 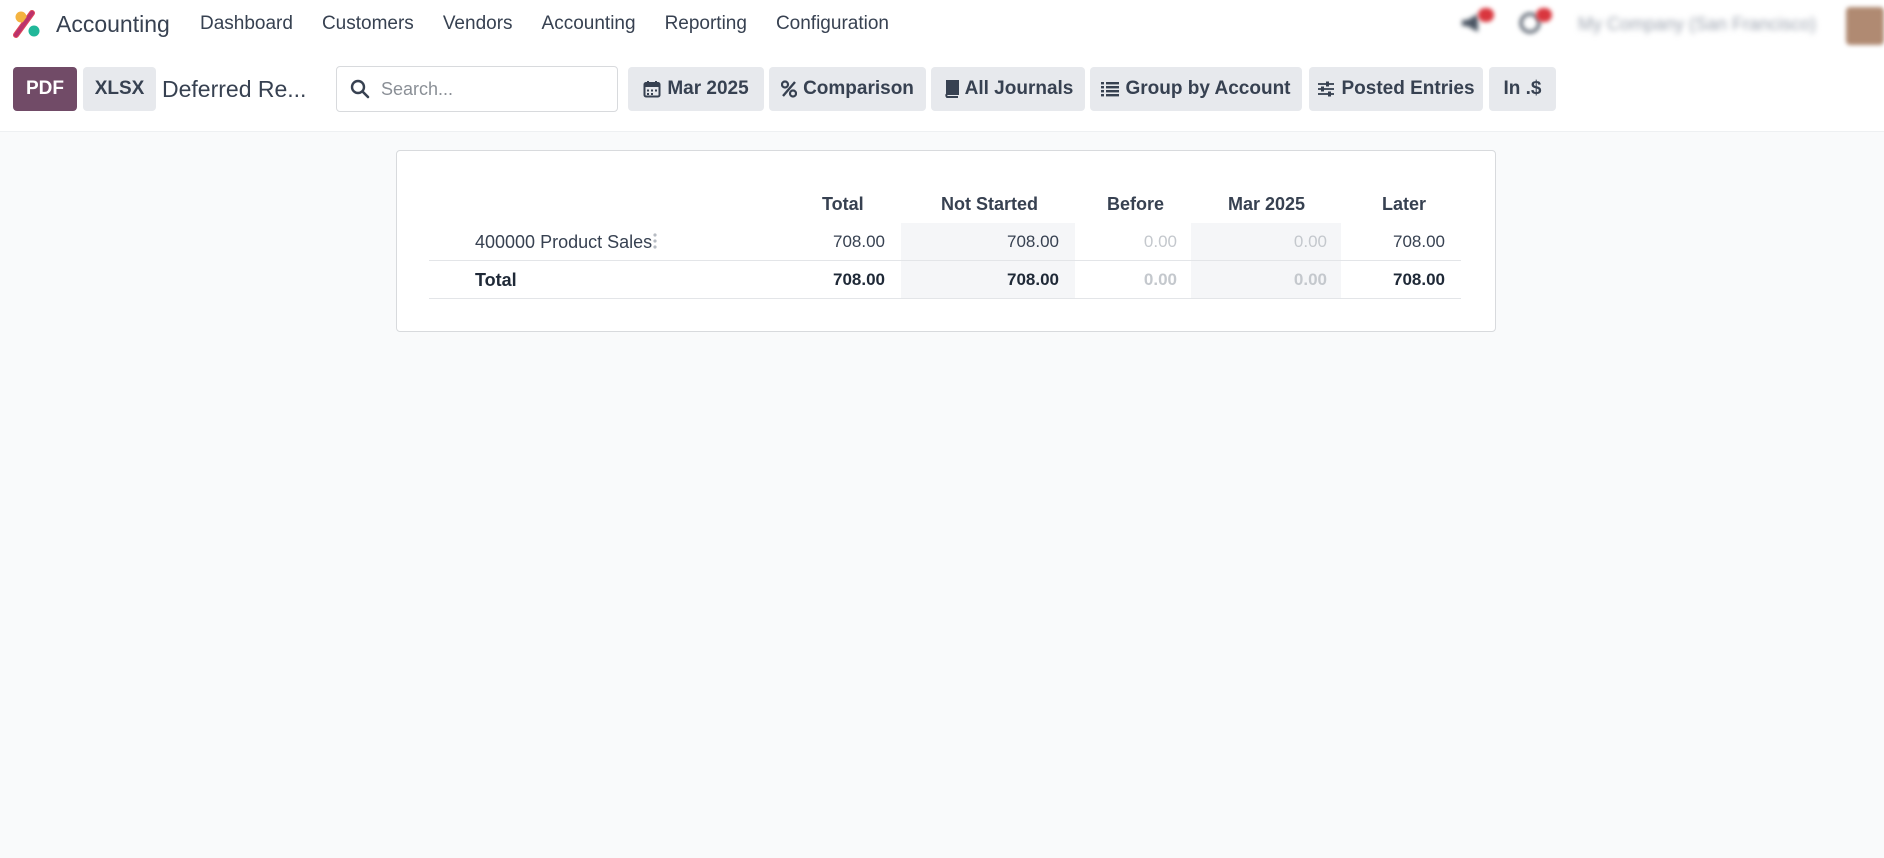 I want to click on row-options-icon, so click(x=655, y=241).